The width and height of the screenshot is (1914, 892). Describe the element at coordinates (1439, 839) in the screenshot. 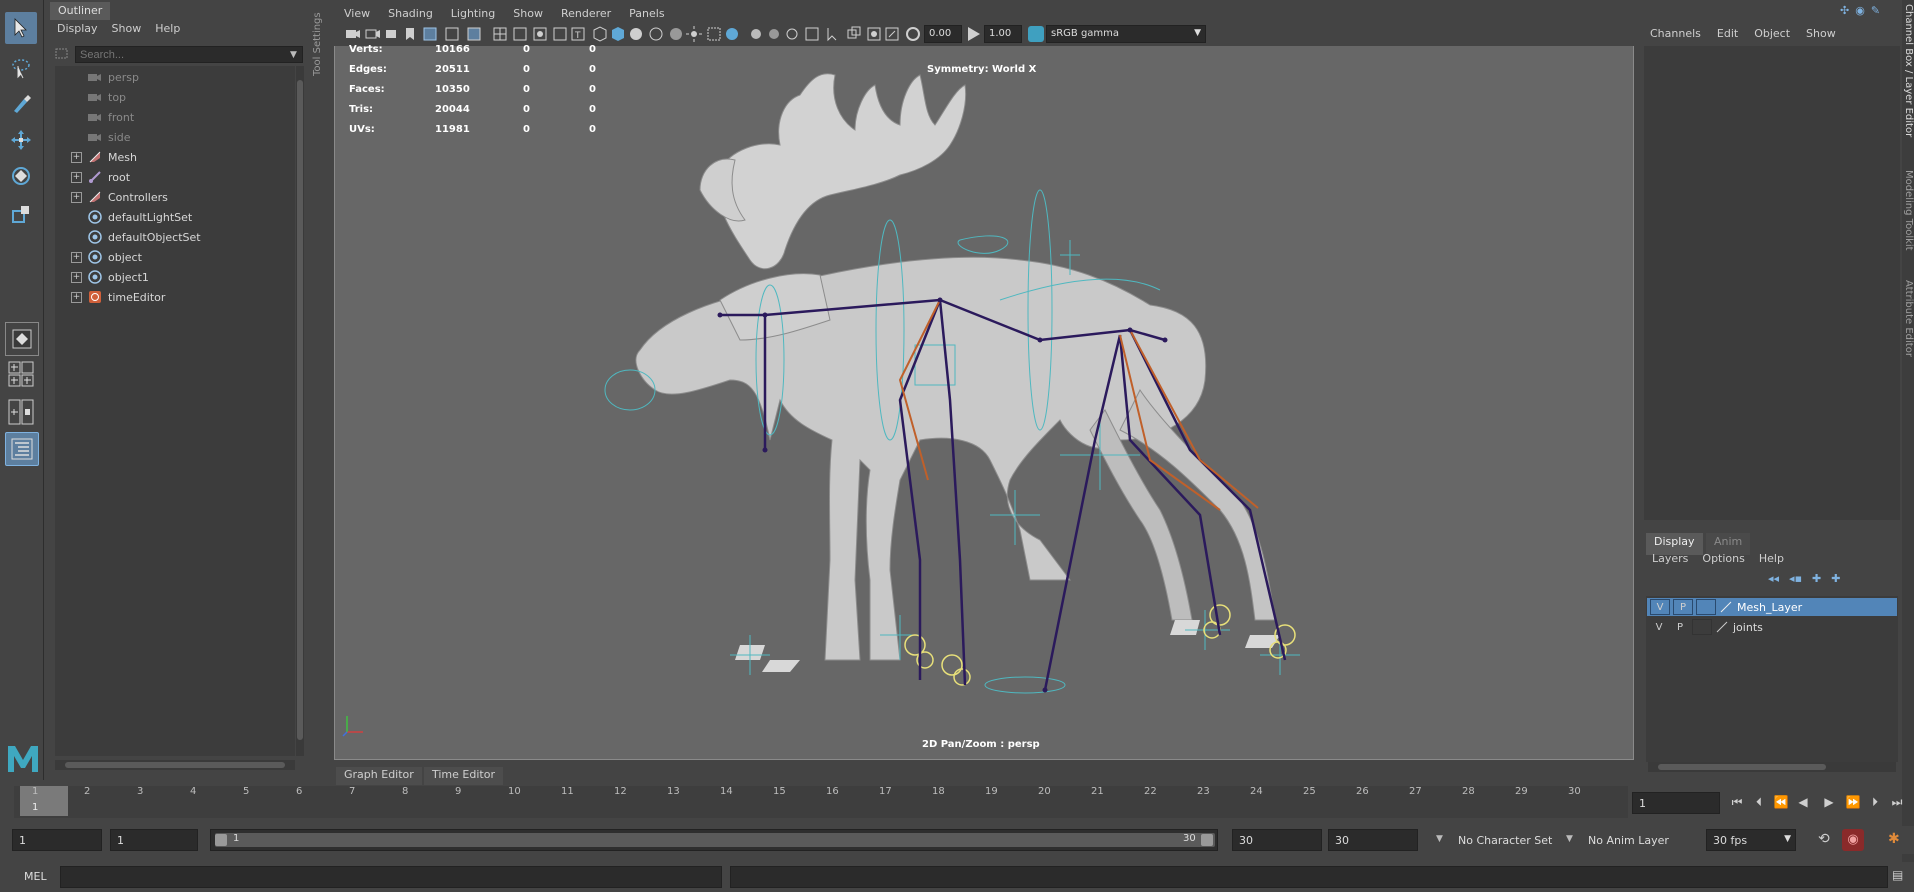

I see `character-set-menu-icon: ▼` at that location.